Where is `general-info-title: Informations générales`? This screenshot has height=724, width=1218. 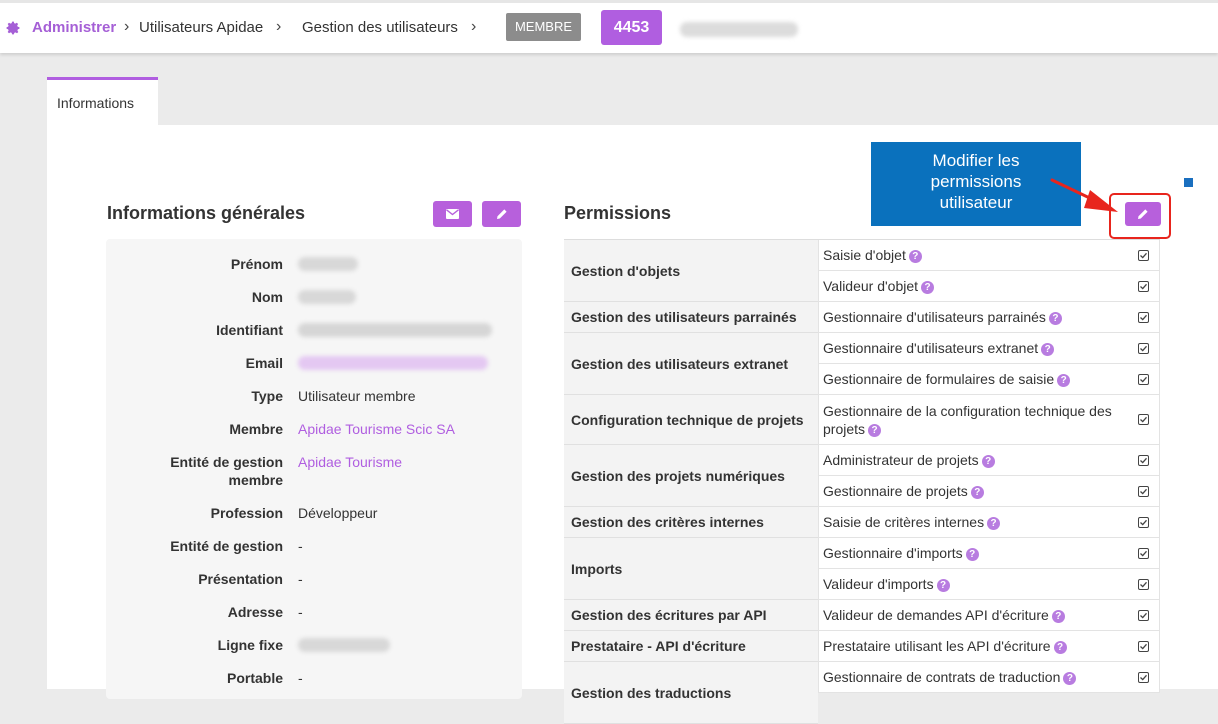
general-info-title: Informations générales is located at coordinates (206, 213).